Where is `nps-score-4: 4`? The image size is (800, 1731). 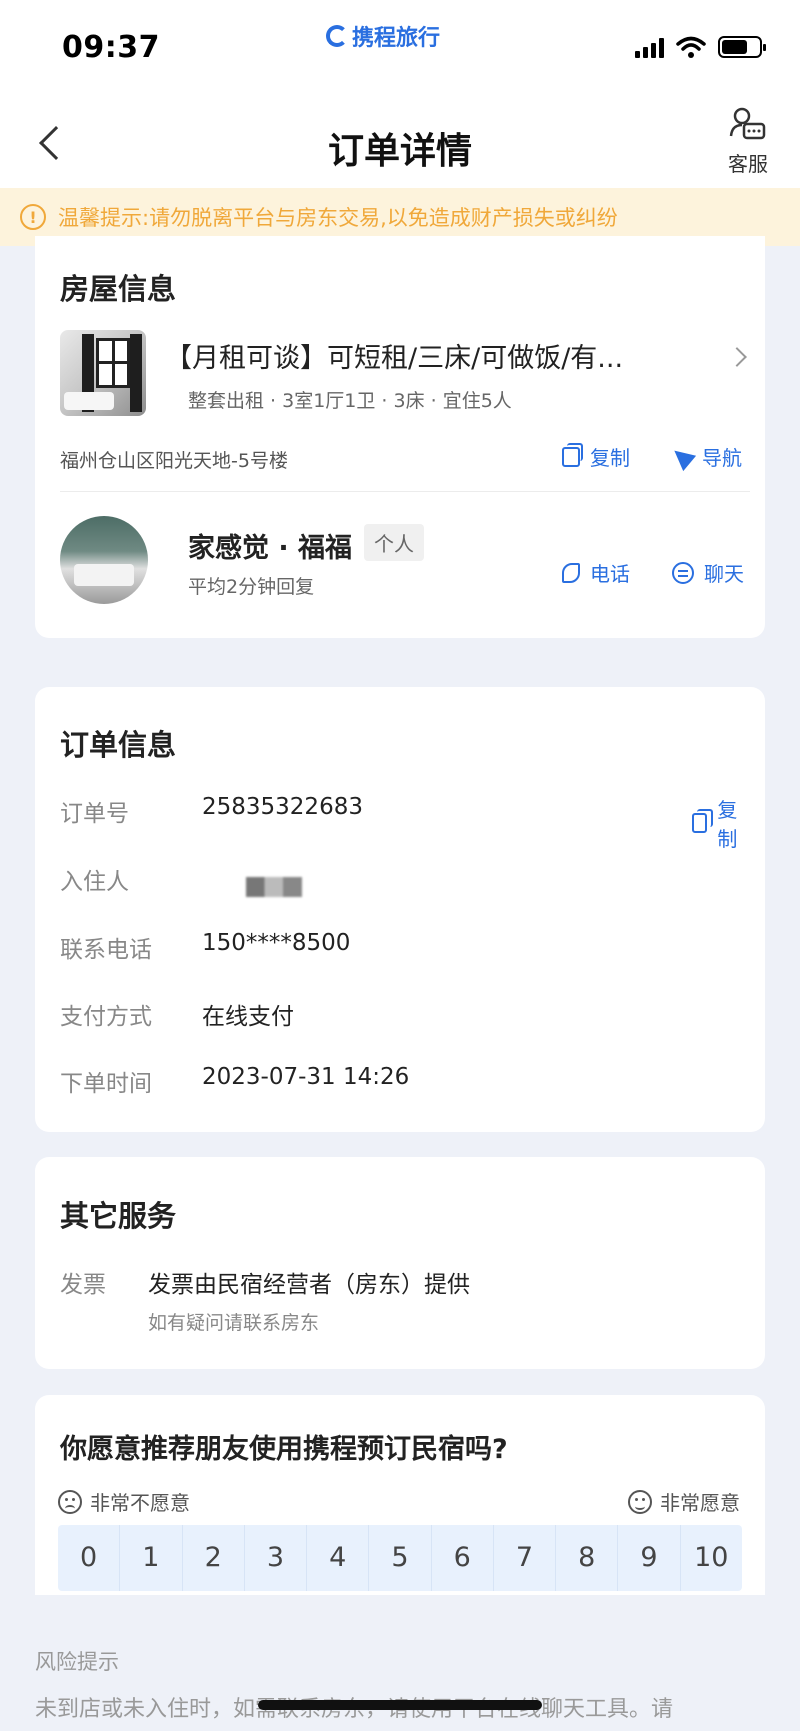
nps-score-4: 4 is located at coordinates (338, 1558).